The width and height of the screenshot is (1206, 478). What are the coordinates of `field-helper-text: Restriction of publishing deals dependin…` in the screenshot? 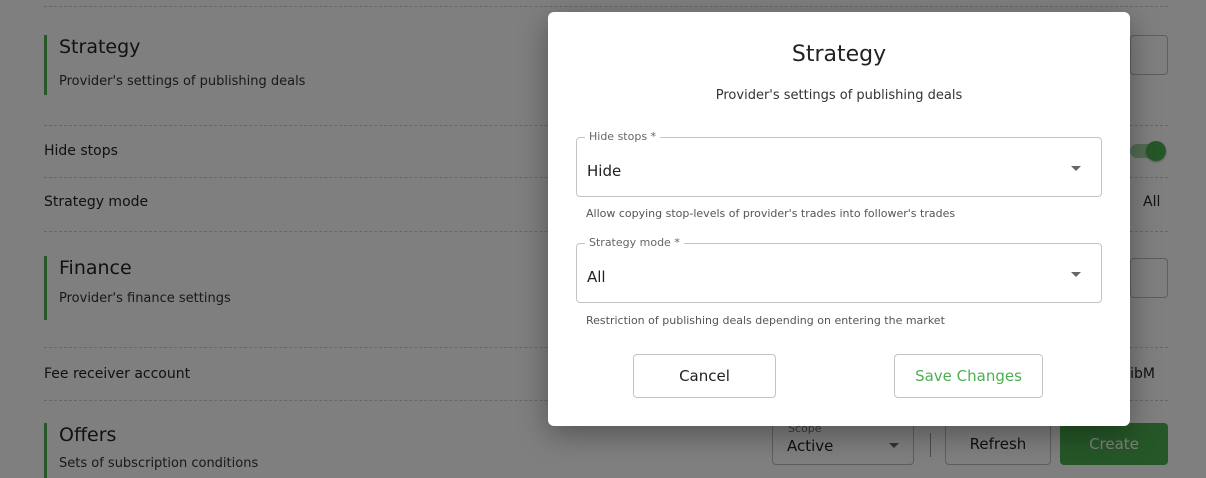 It's located at (765, 320).